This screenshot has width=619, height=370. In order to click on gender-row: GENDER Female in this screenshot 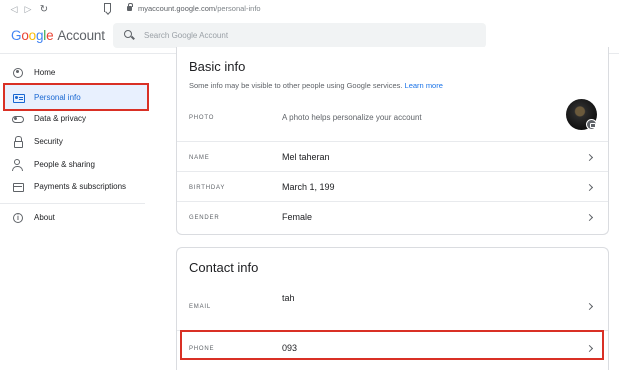, I will do `click(392, 216)`.